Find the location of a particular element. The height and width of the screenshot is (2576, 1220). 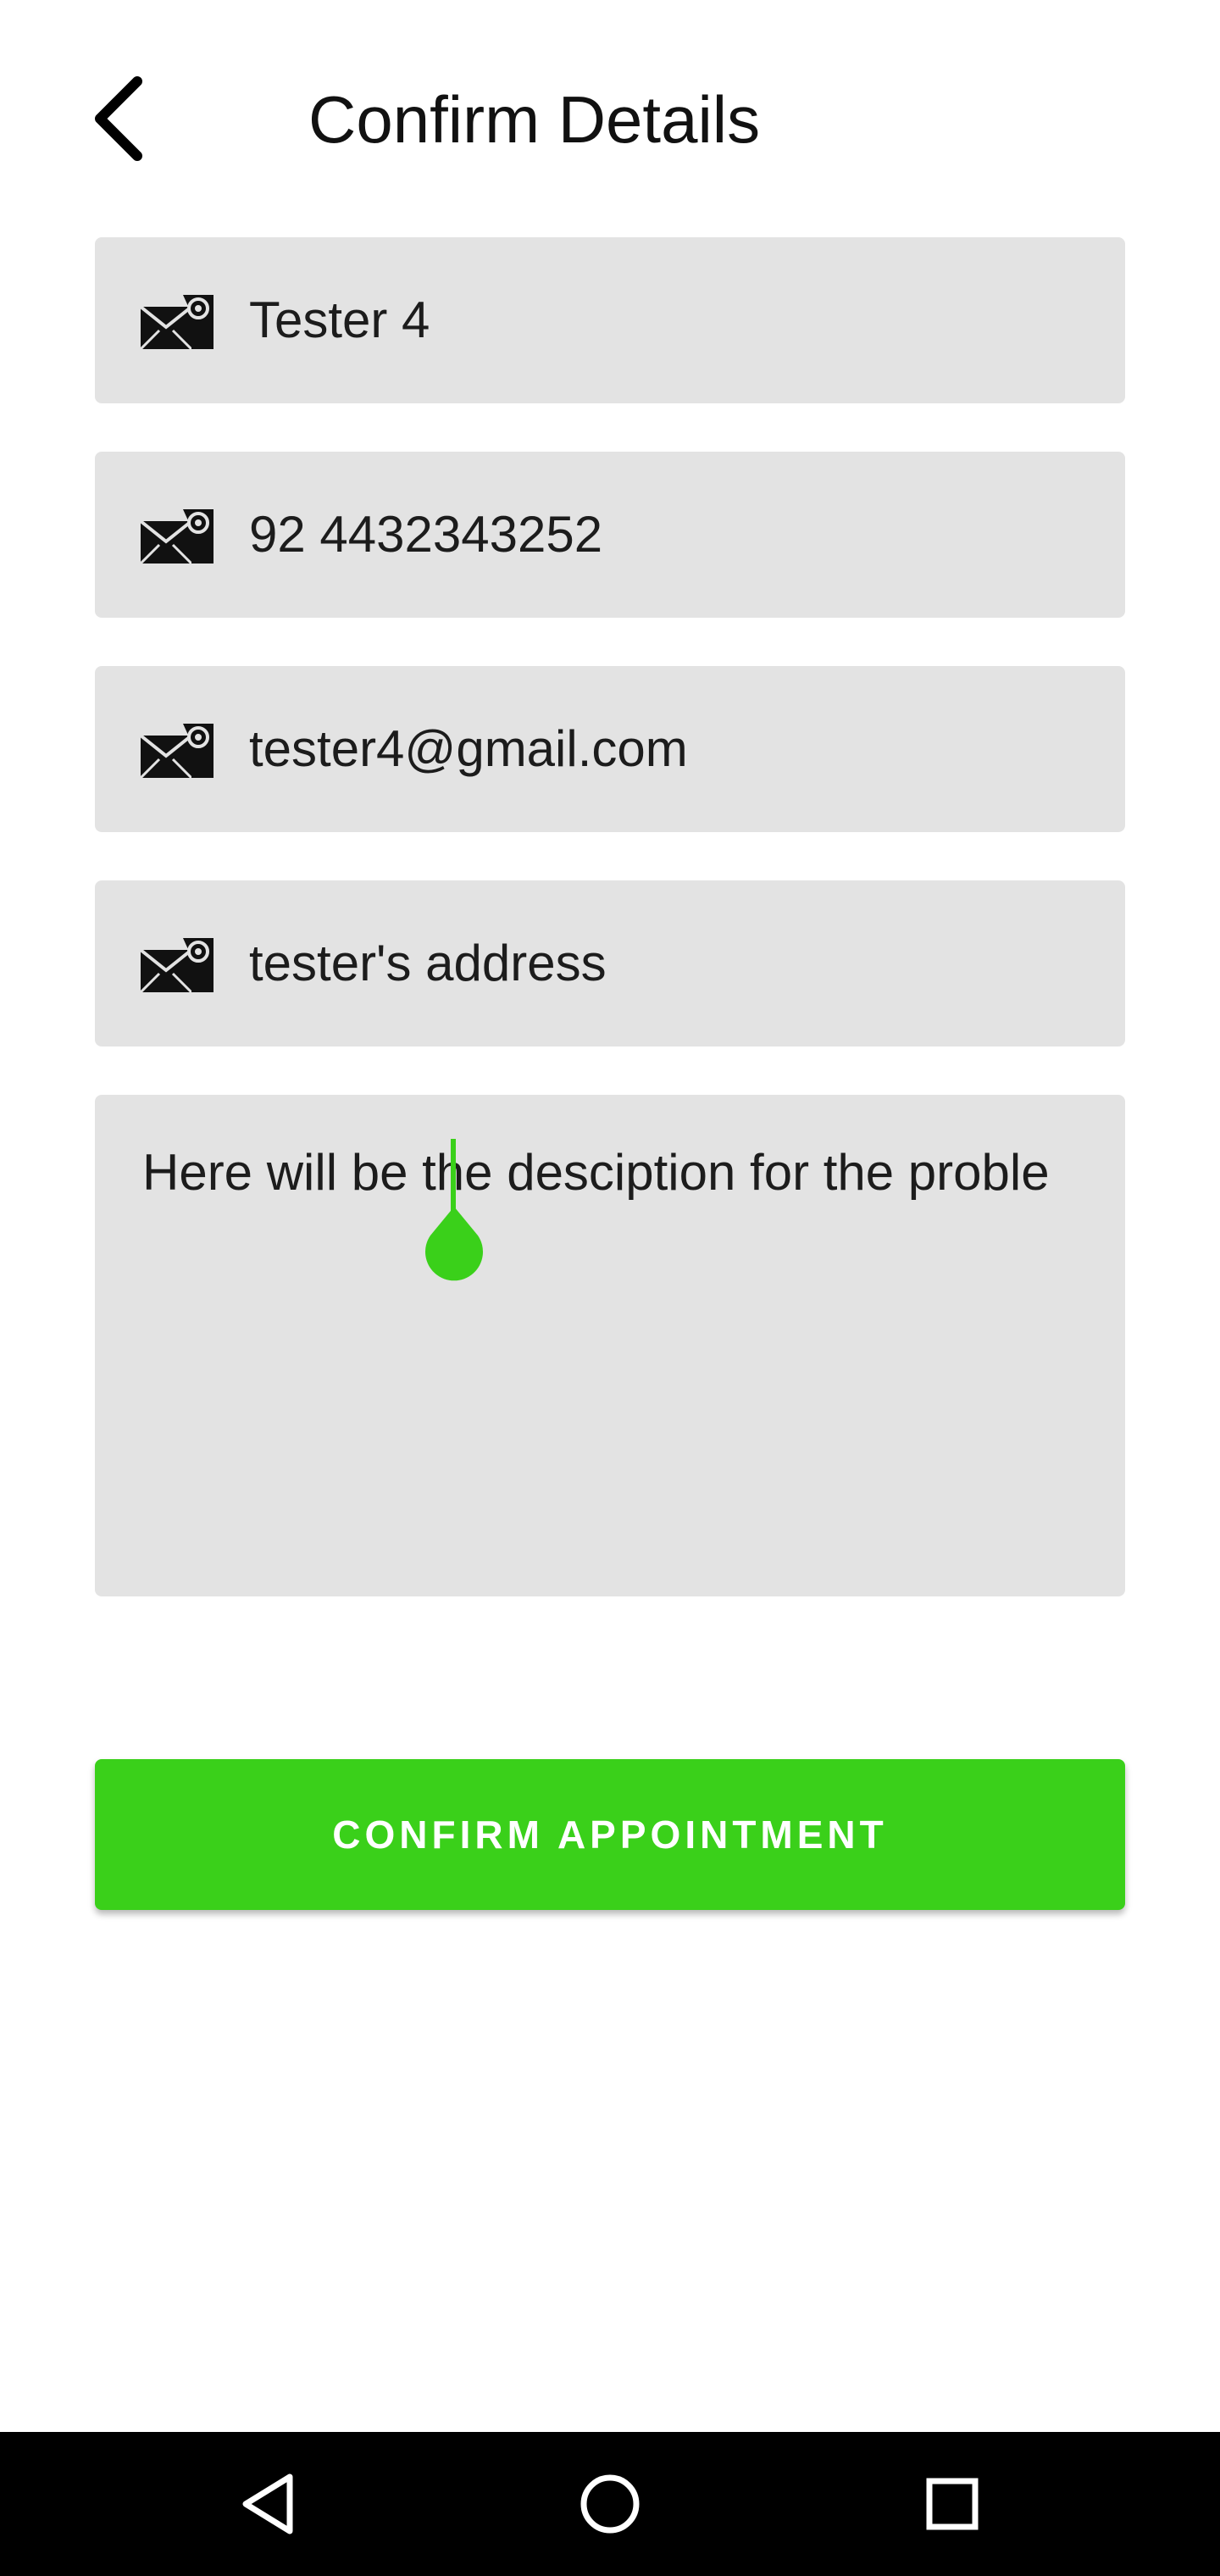

header: Confirm Details is located at coordinates (610, 118).